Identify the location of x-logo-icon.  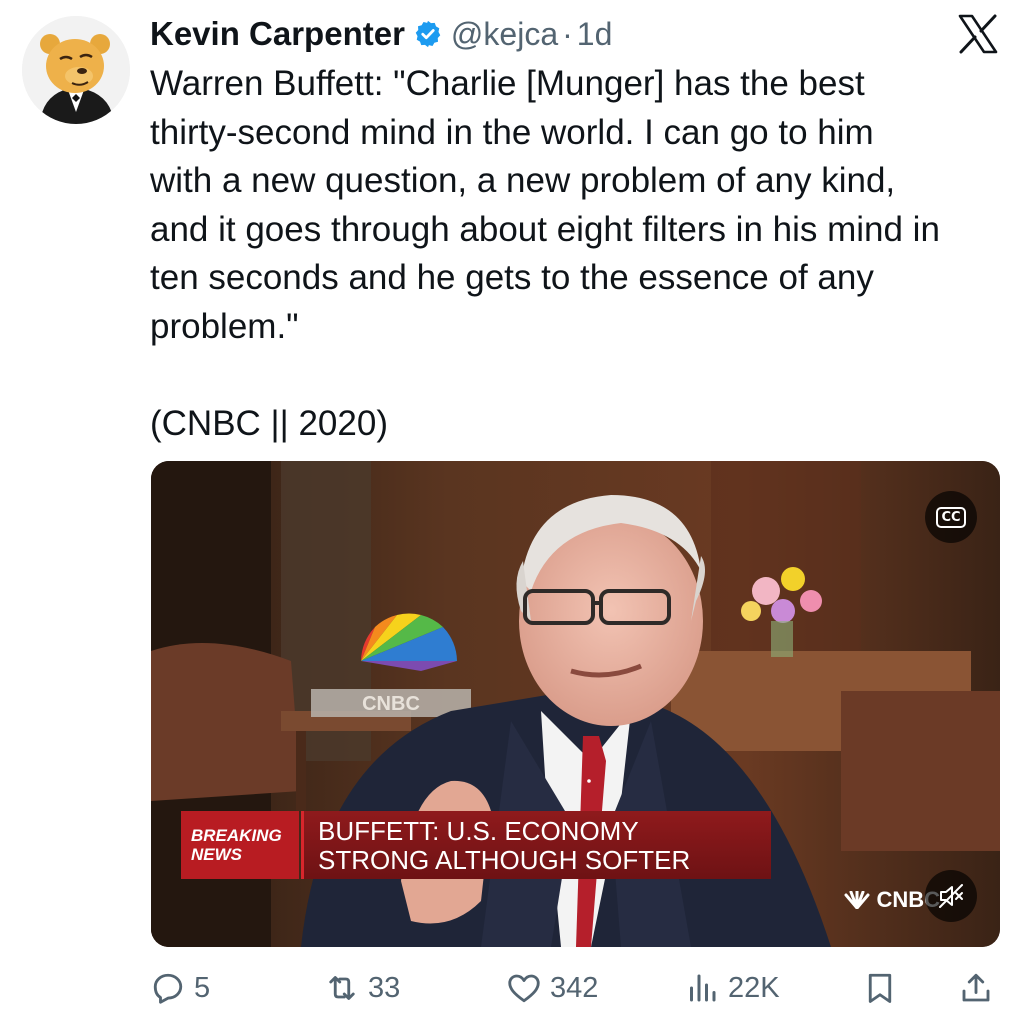
(978, 34).